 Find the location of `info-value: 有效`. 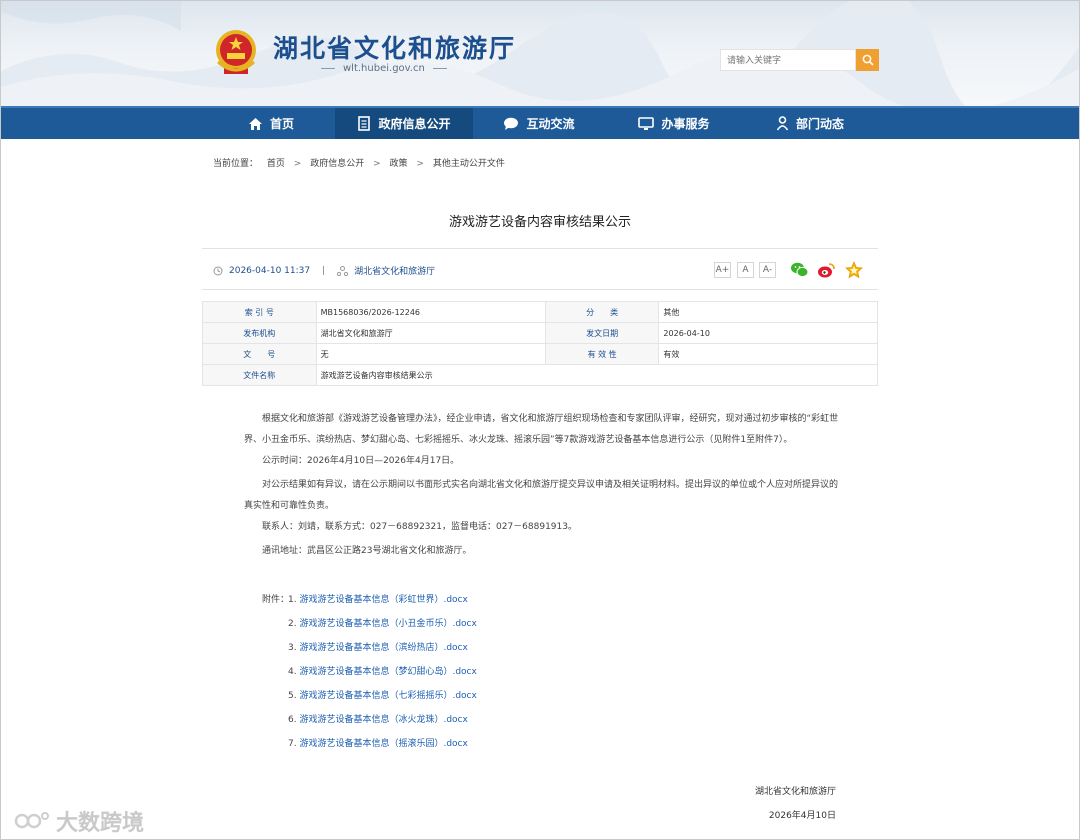

info-value: 有效 is located at coordinates (768, 354).